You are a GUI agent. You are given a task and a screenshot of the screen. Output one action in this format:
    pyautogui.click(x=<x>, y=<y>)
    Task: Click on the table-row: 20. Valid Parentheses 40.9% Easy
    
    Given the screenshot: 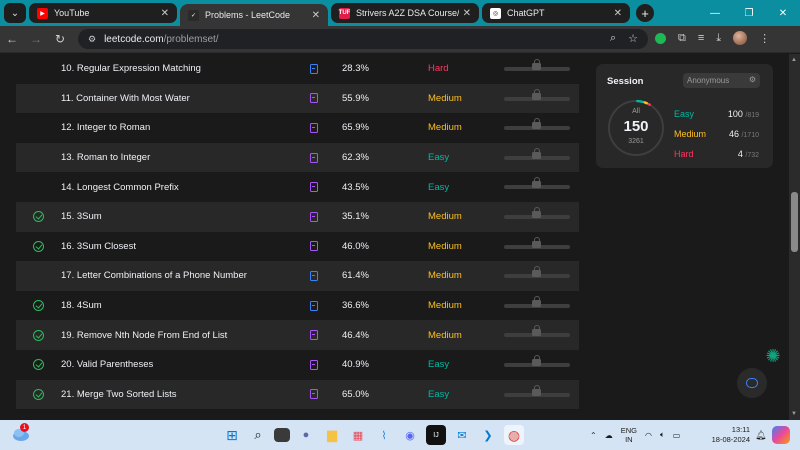 What is the action you would take?
    pyautogui.click(x=297, y=364)
    